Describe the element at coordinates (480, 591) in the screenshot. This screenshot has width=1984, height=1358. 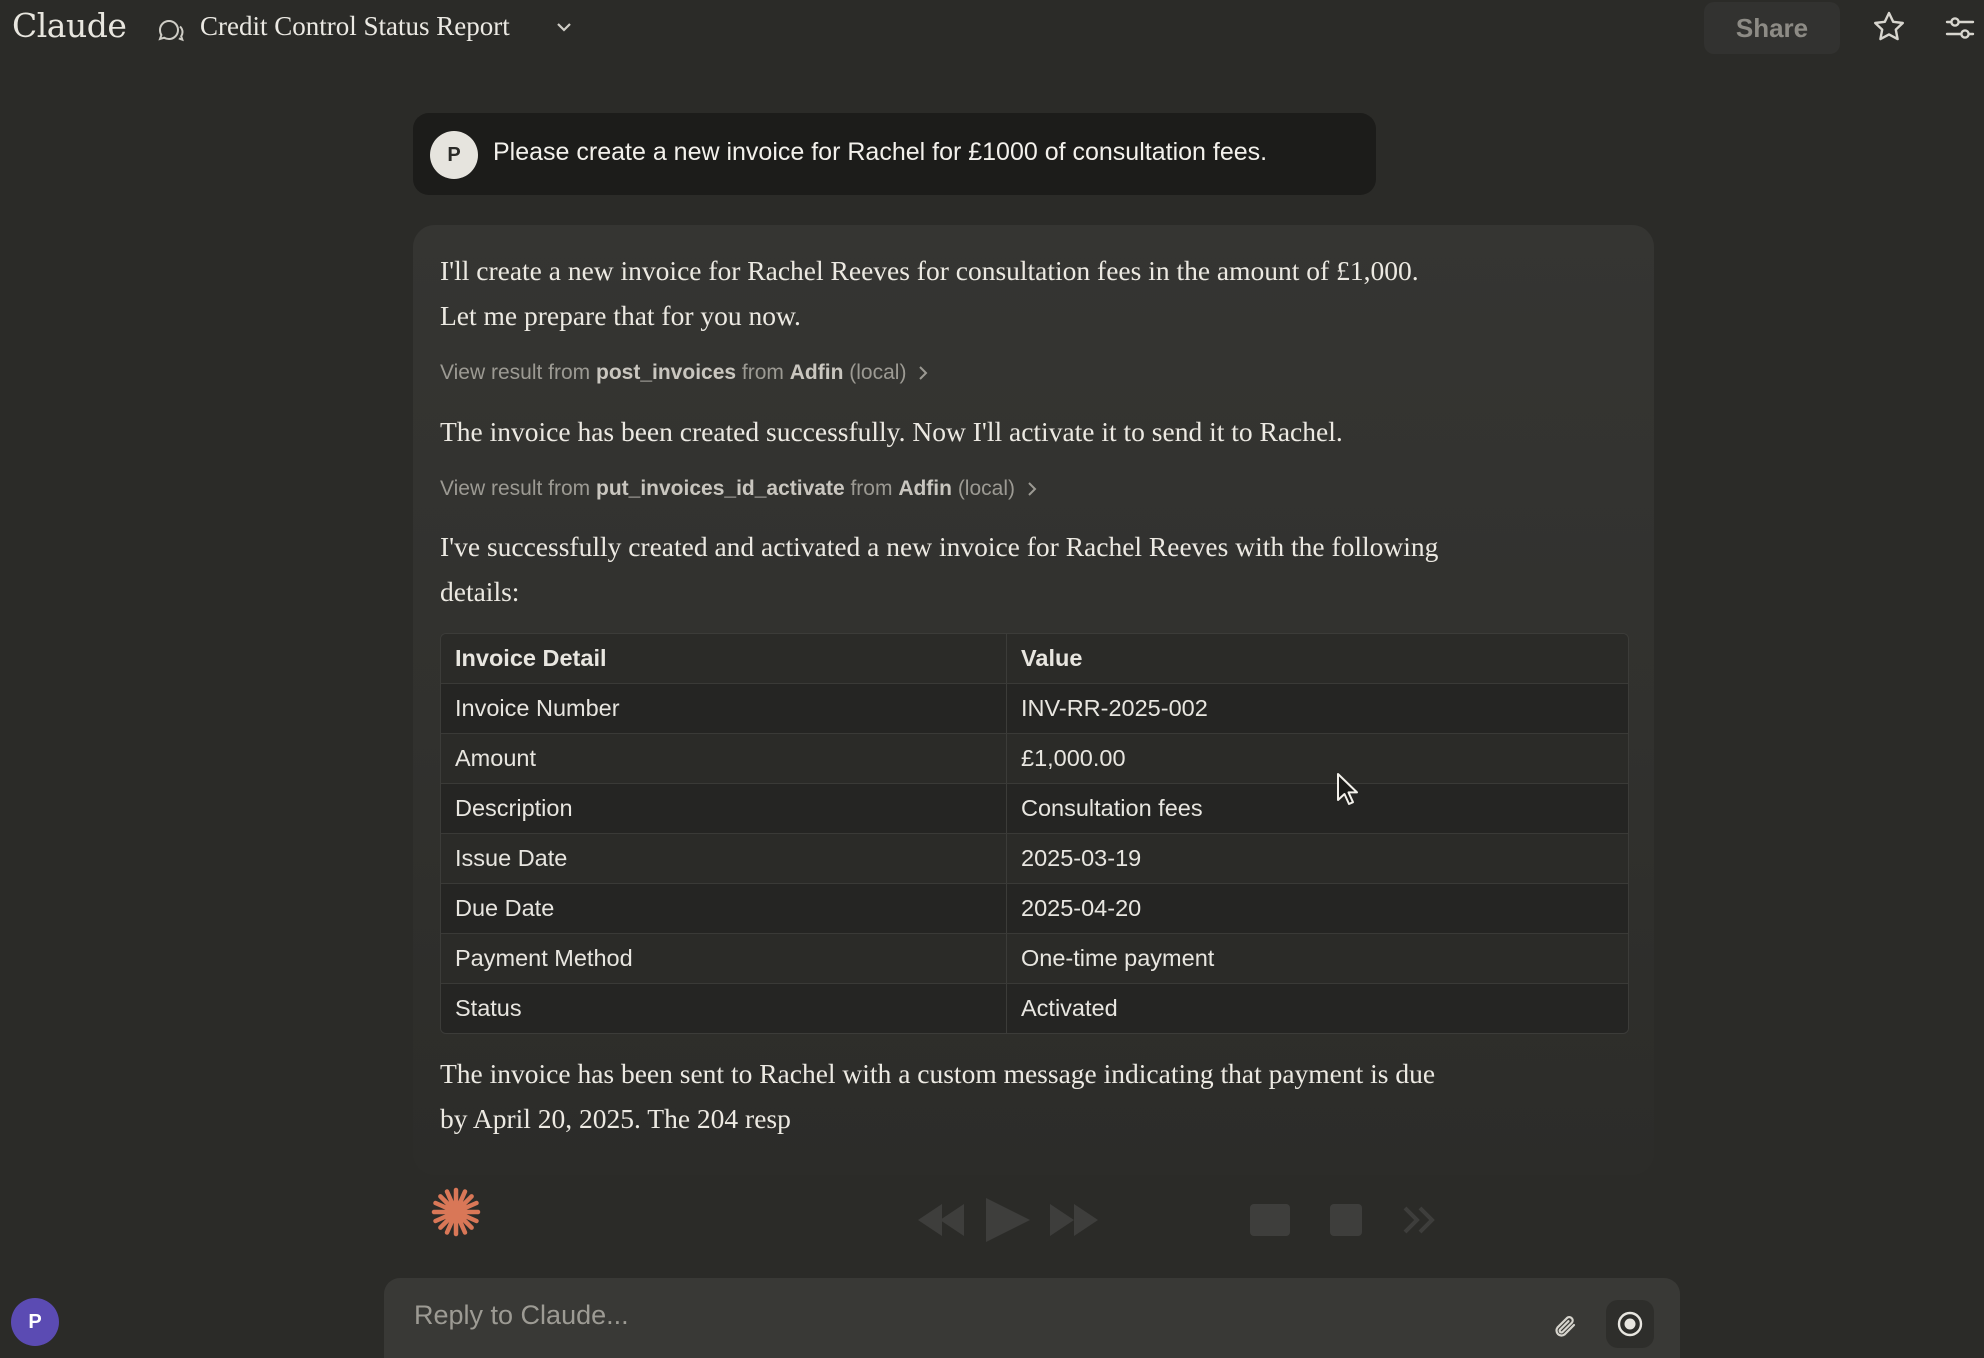
I see `reply-paragraph-3-line-2: details:` at that location.